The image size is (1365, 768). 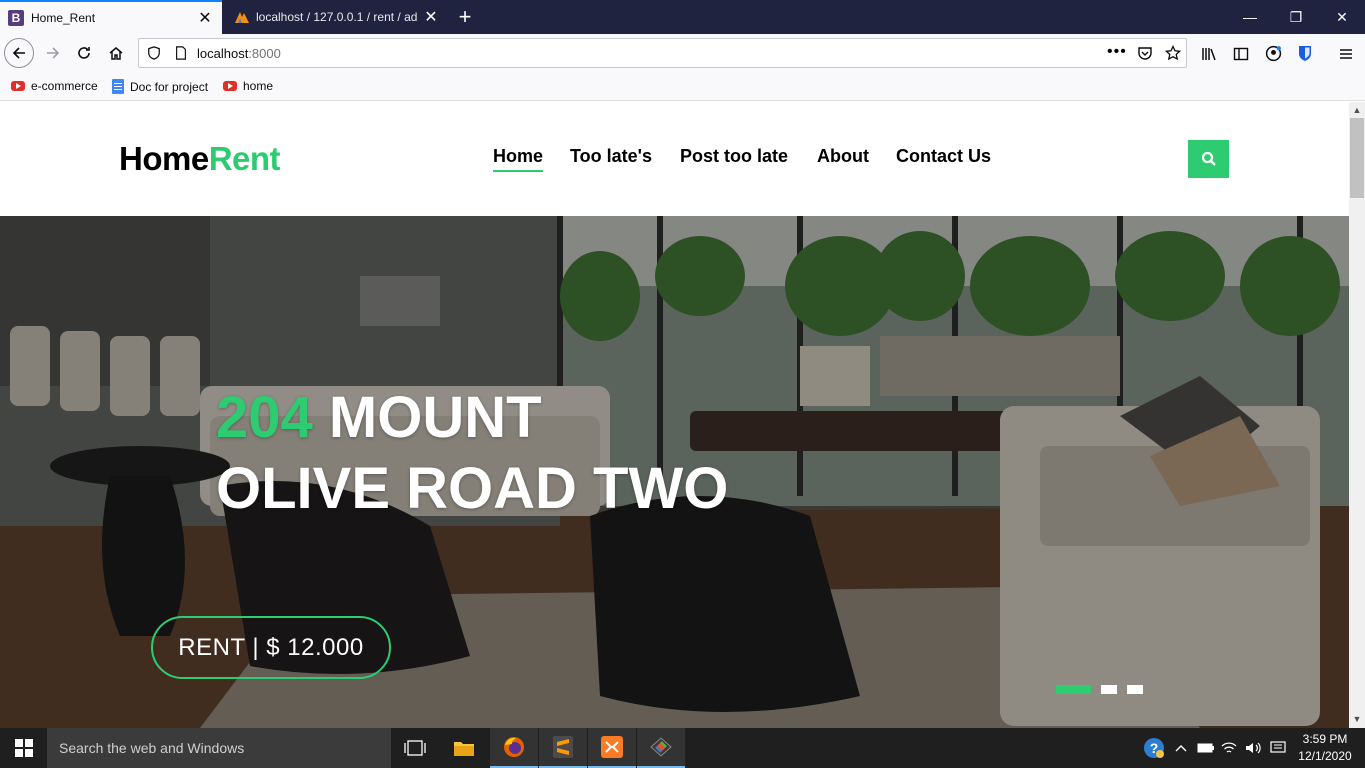 I want to click on git-icon, so click(x=661, y=747).